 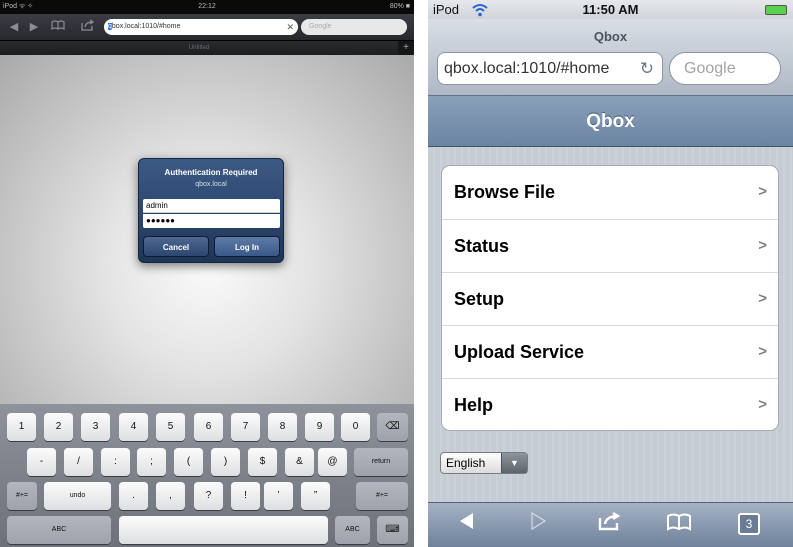 What do you see at coordinates (382, 496) in the screenshot?
I see `symbols-key-right: #+=` at bounding box center [382, 496].